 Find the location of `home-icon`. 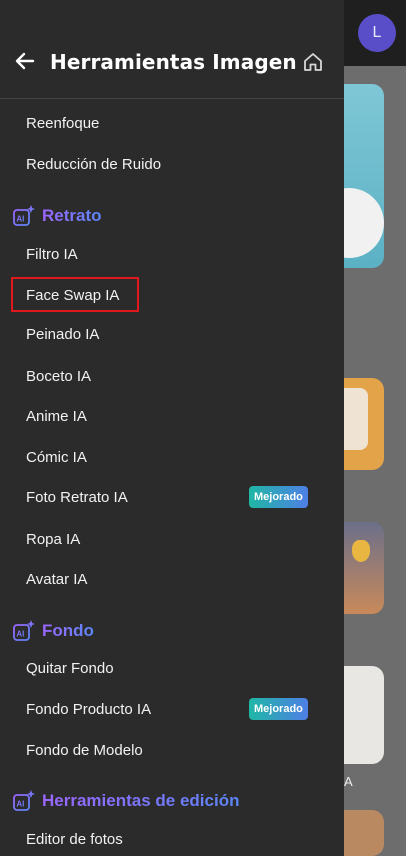

home-icon is located at coordinates (313, 62).